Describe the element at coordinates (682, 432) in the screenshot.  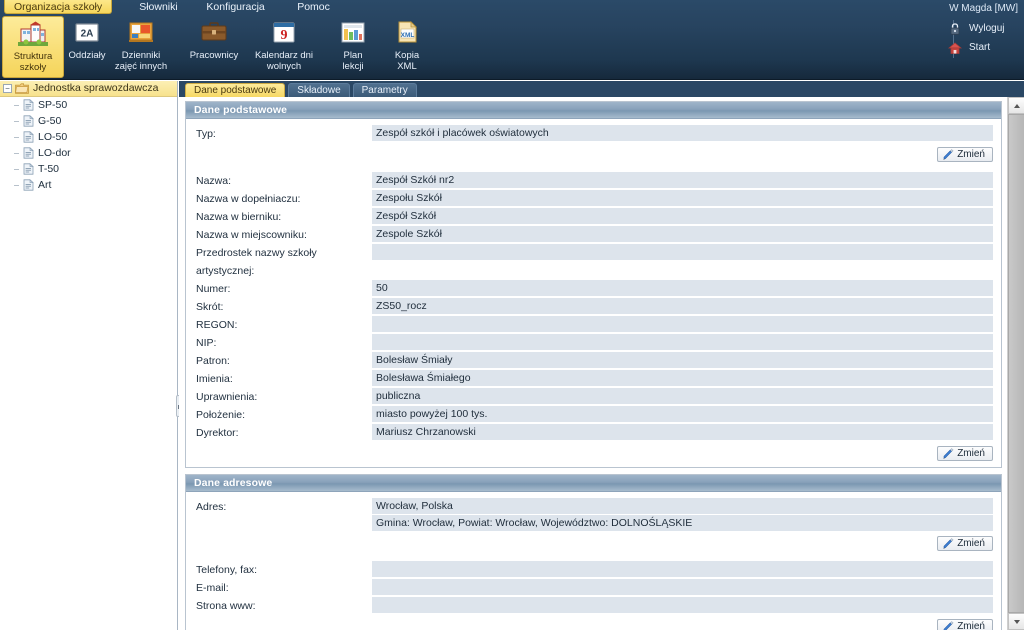
I see `field-value: Mariusz Chrzanowski` at that location.